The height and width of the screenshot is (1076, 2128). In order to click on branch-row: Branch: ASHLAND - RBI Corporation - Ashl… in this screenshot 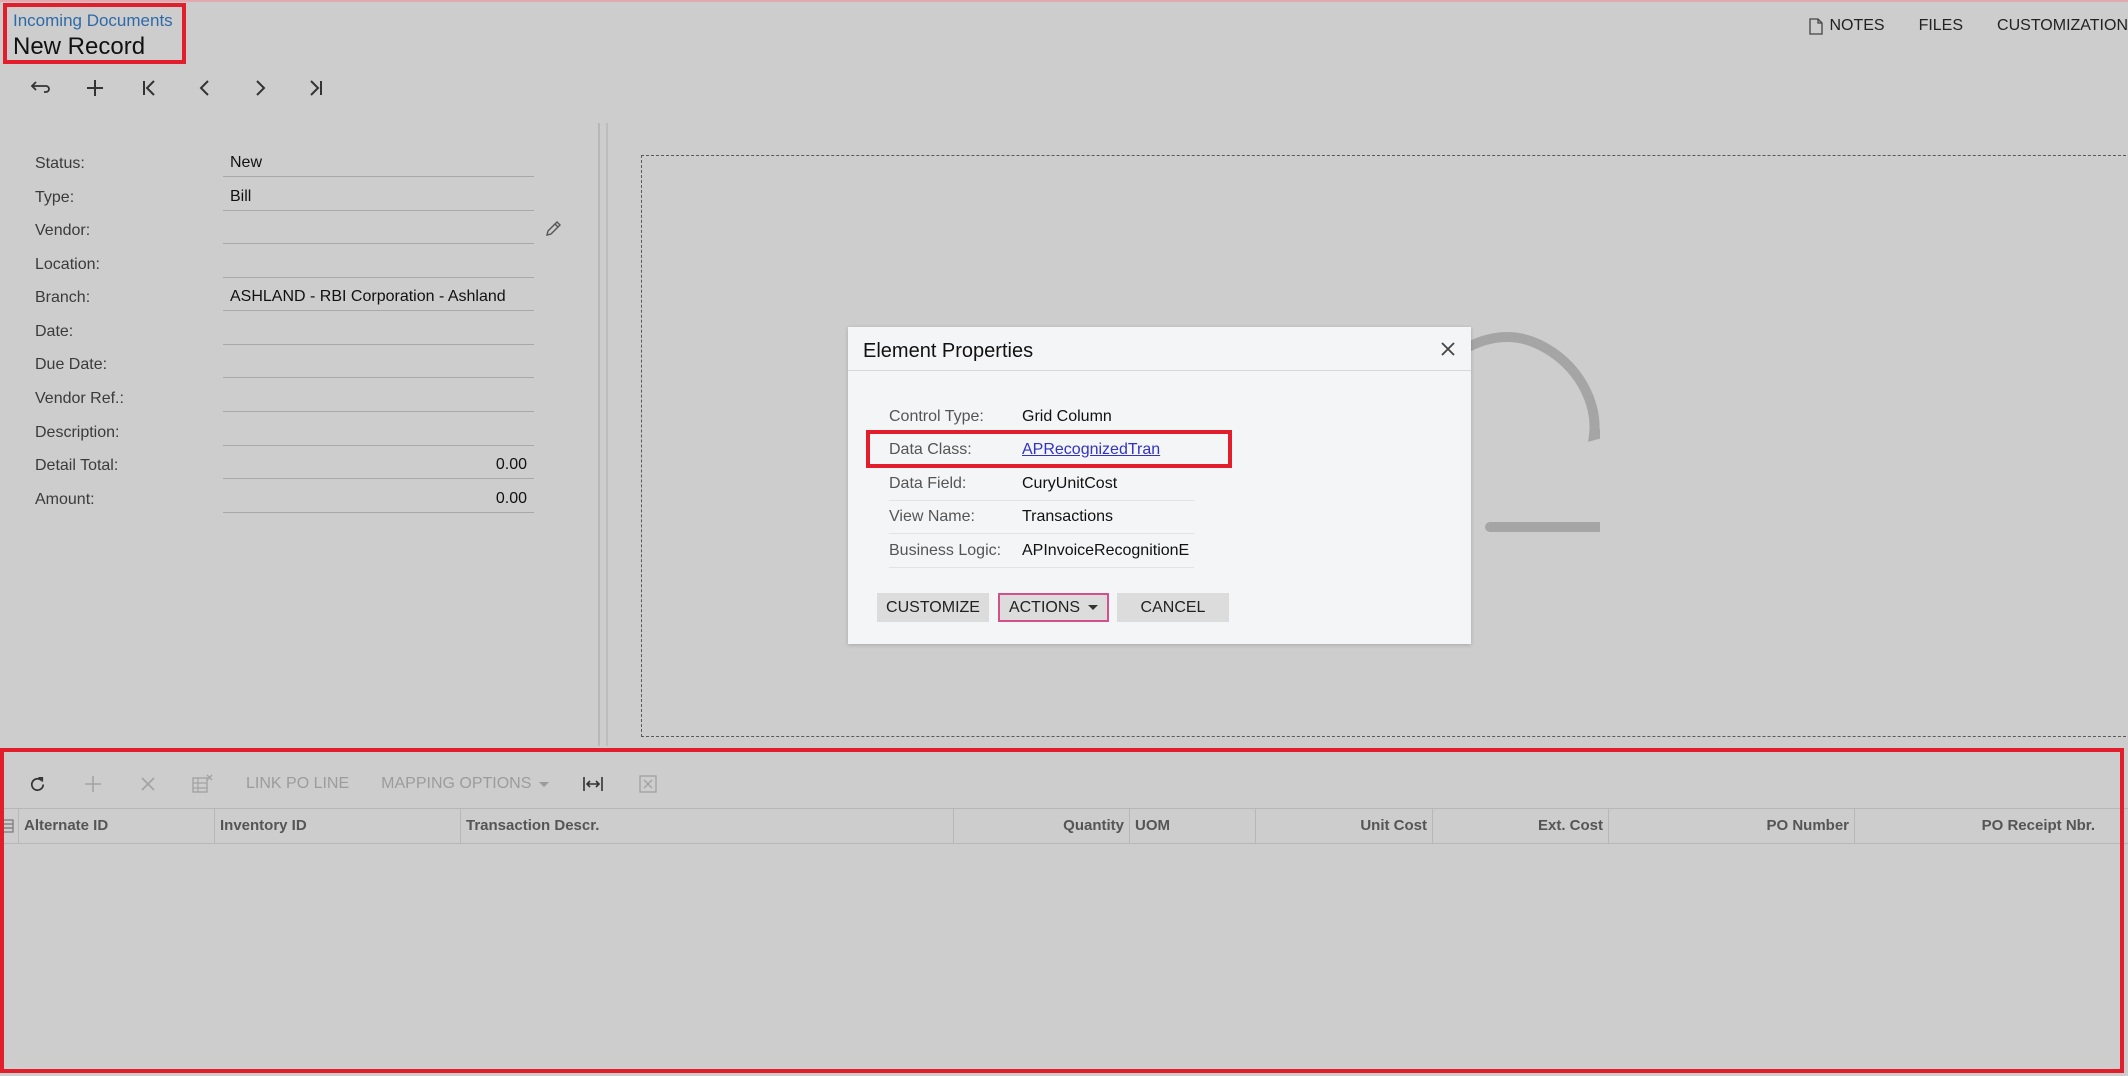, I will do `click(300, 298)`.